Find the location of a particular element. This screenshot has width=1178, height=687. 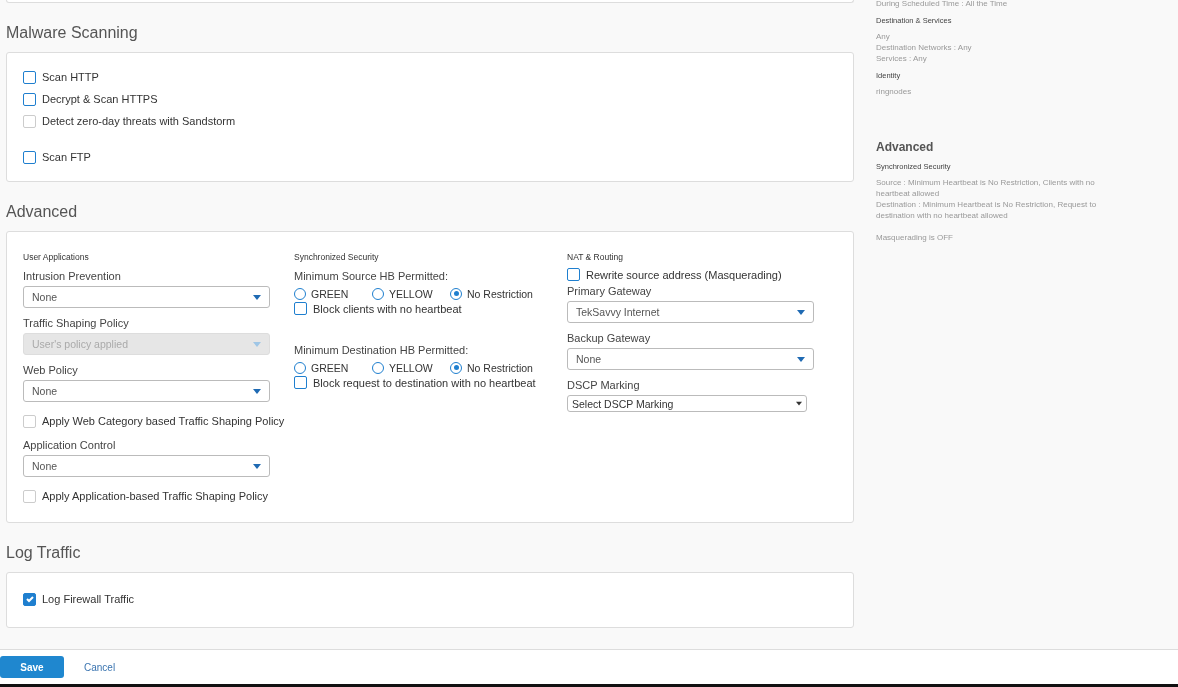

checkbox-label: Scan FTP is located at coordinates (66, 157).